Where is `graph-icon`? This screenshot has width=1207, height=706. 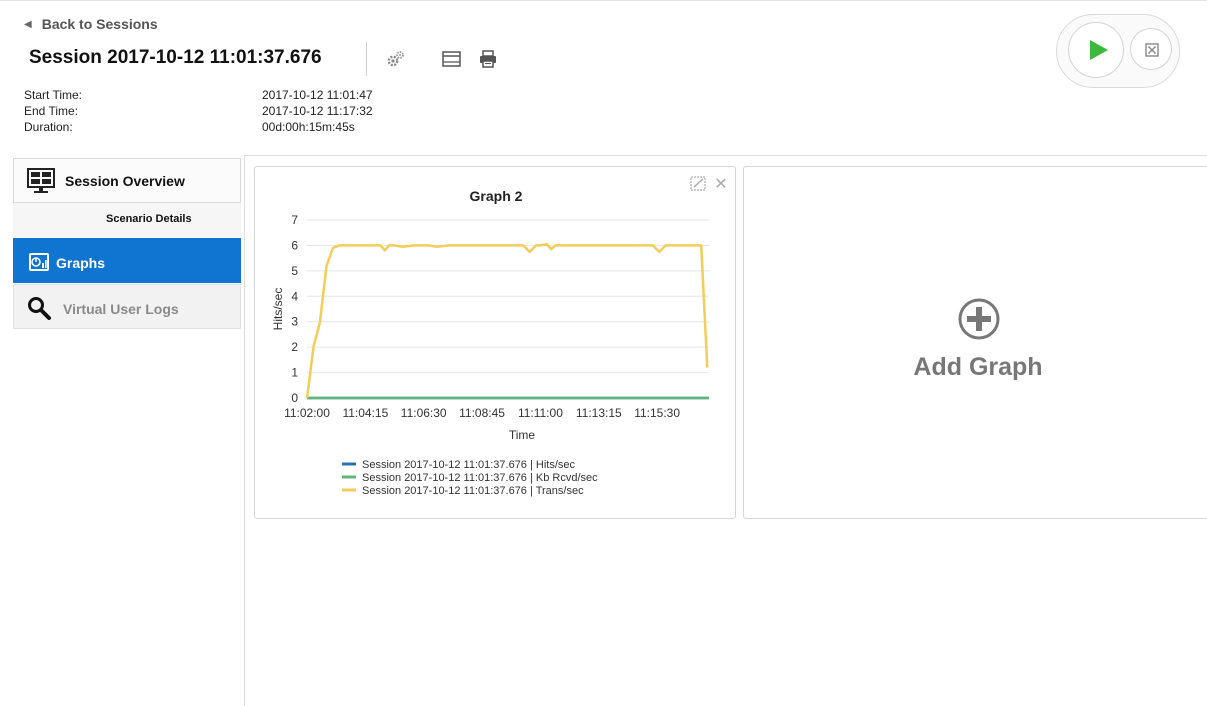
graph-icon is located at coordinates (39, 262).